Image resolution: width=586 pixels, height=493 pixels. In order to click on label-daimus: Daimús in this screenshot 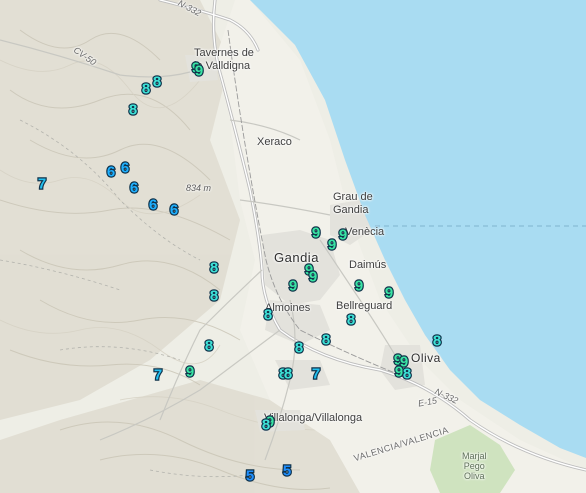, I will do `click(368, 265)`.